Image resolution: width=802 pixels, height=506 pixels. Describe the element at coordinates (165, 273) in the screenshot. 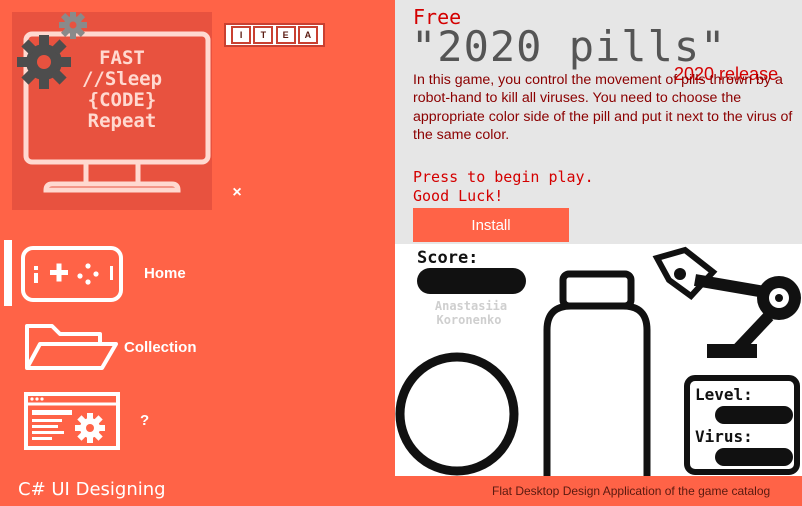

I see `nav-item-label: Home` at that location.